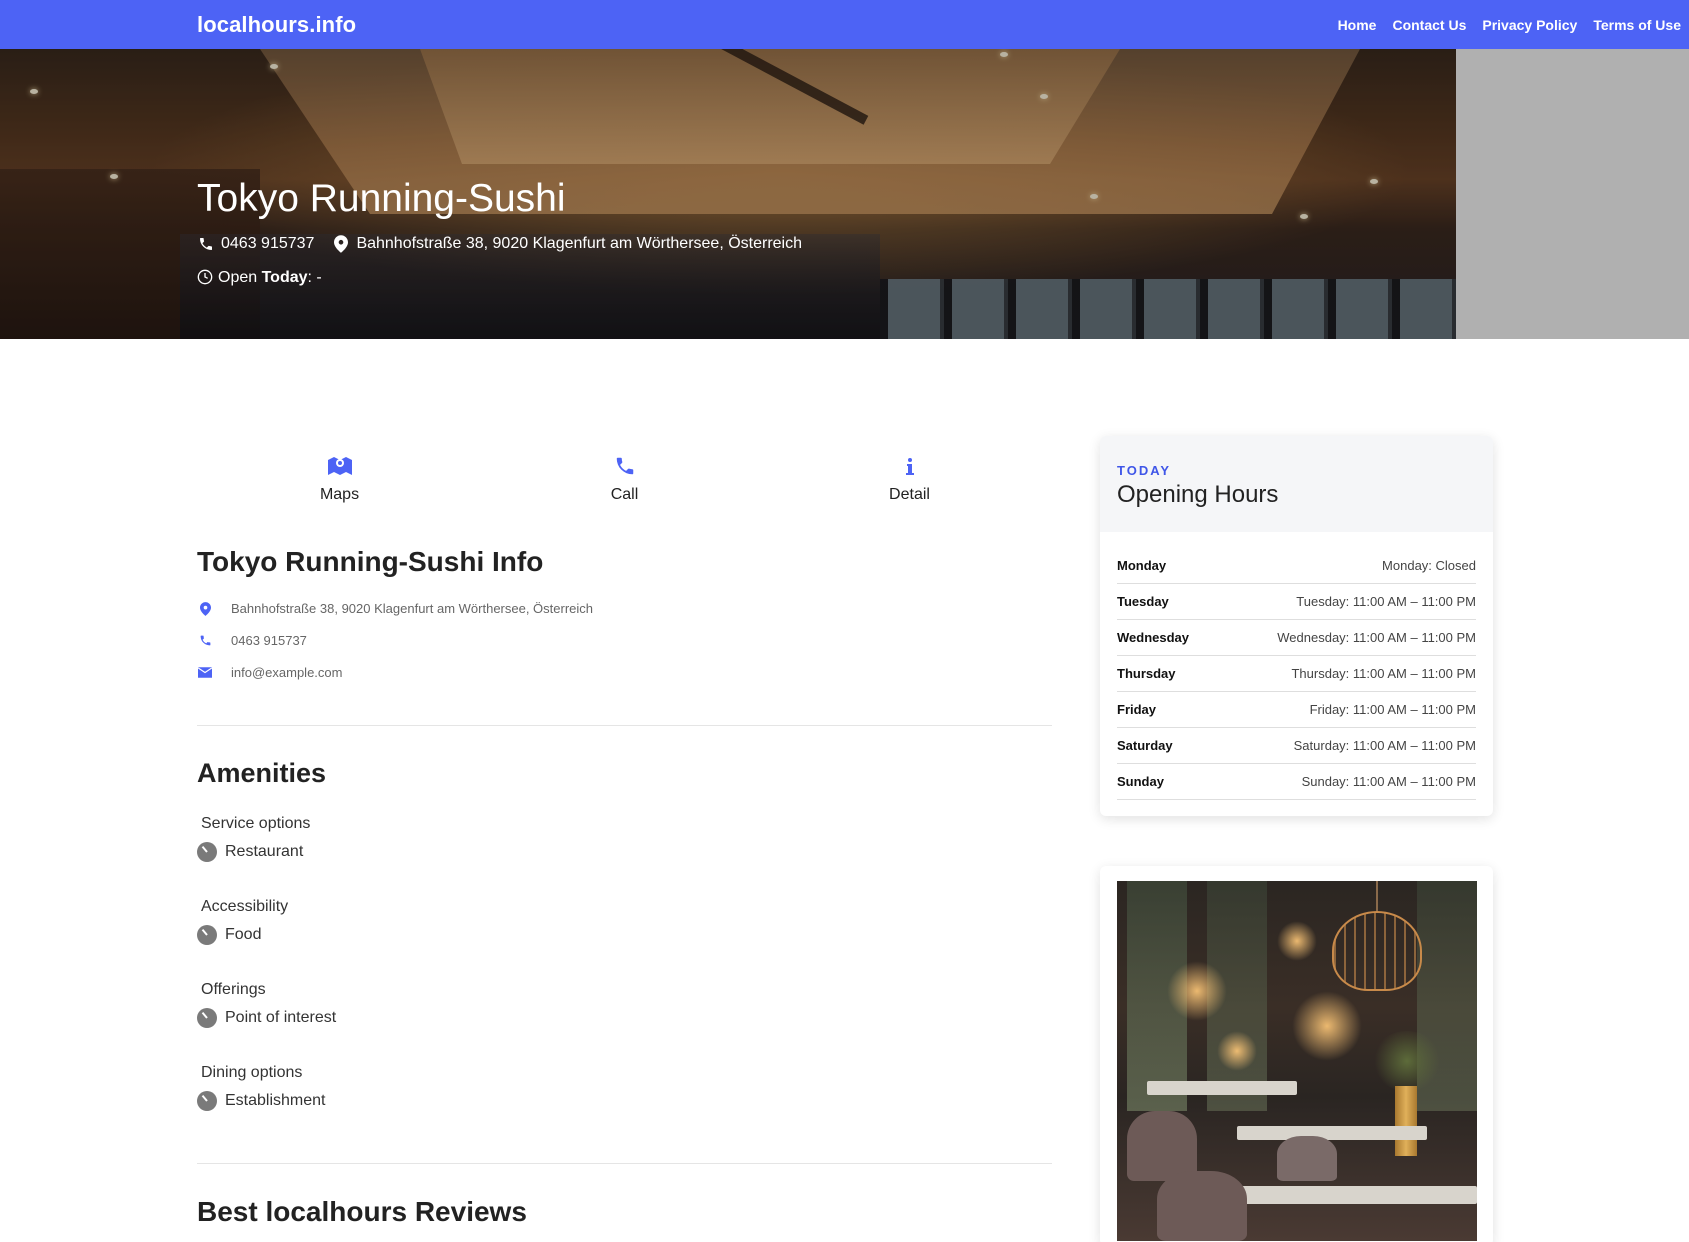 This screenshot has width=1689, height=1242. What do you see at coordinates (267, 244) in the screenshot?
I see `hero-phone-text: 0463 915737` at bounding box center [267, 244].